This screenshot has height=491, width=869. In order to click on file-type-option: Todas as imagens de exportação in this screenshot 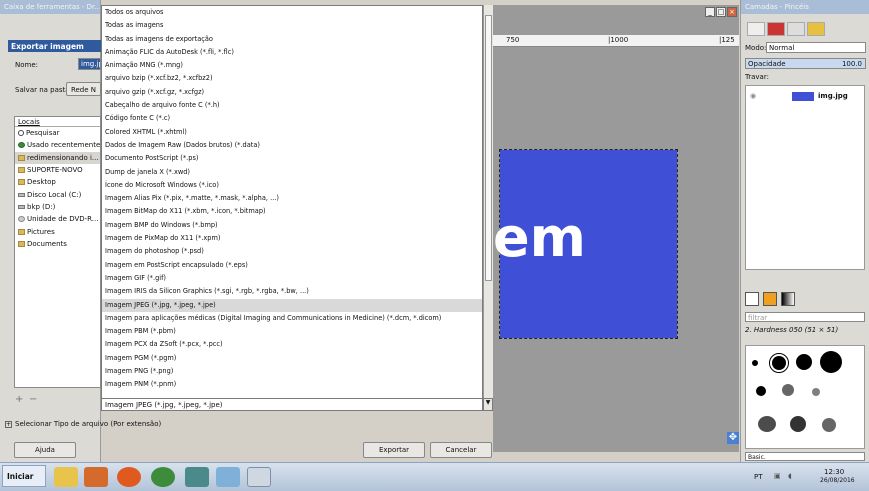, I will do `click(292, 39)`.